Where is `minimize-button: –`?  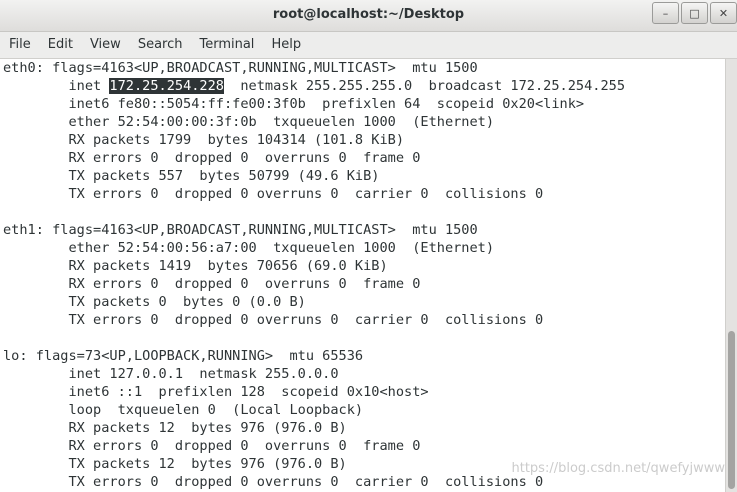 minimize-button: – is located at coordinates (665, 13).